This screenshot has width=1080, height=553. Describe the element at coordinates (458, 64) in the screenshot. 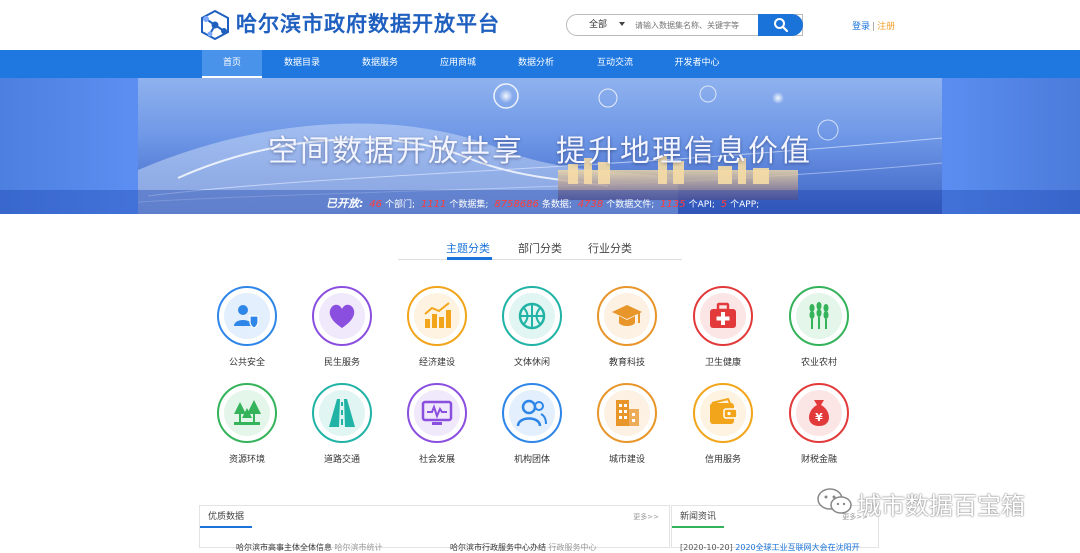

I see `nav-item-app-store: 应用商城` at that location.